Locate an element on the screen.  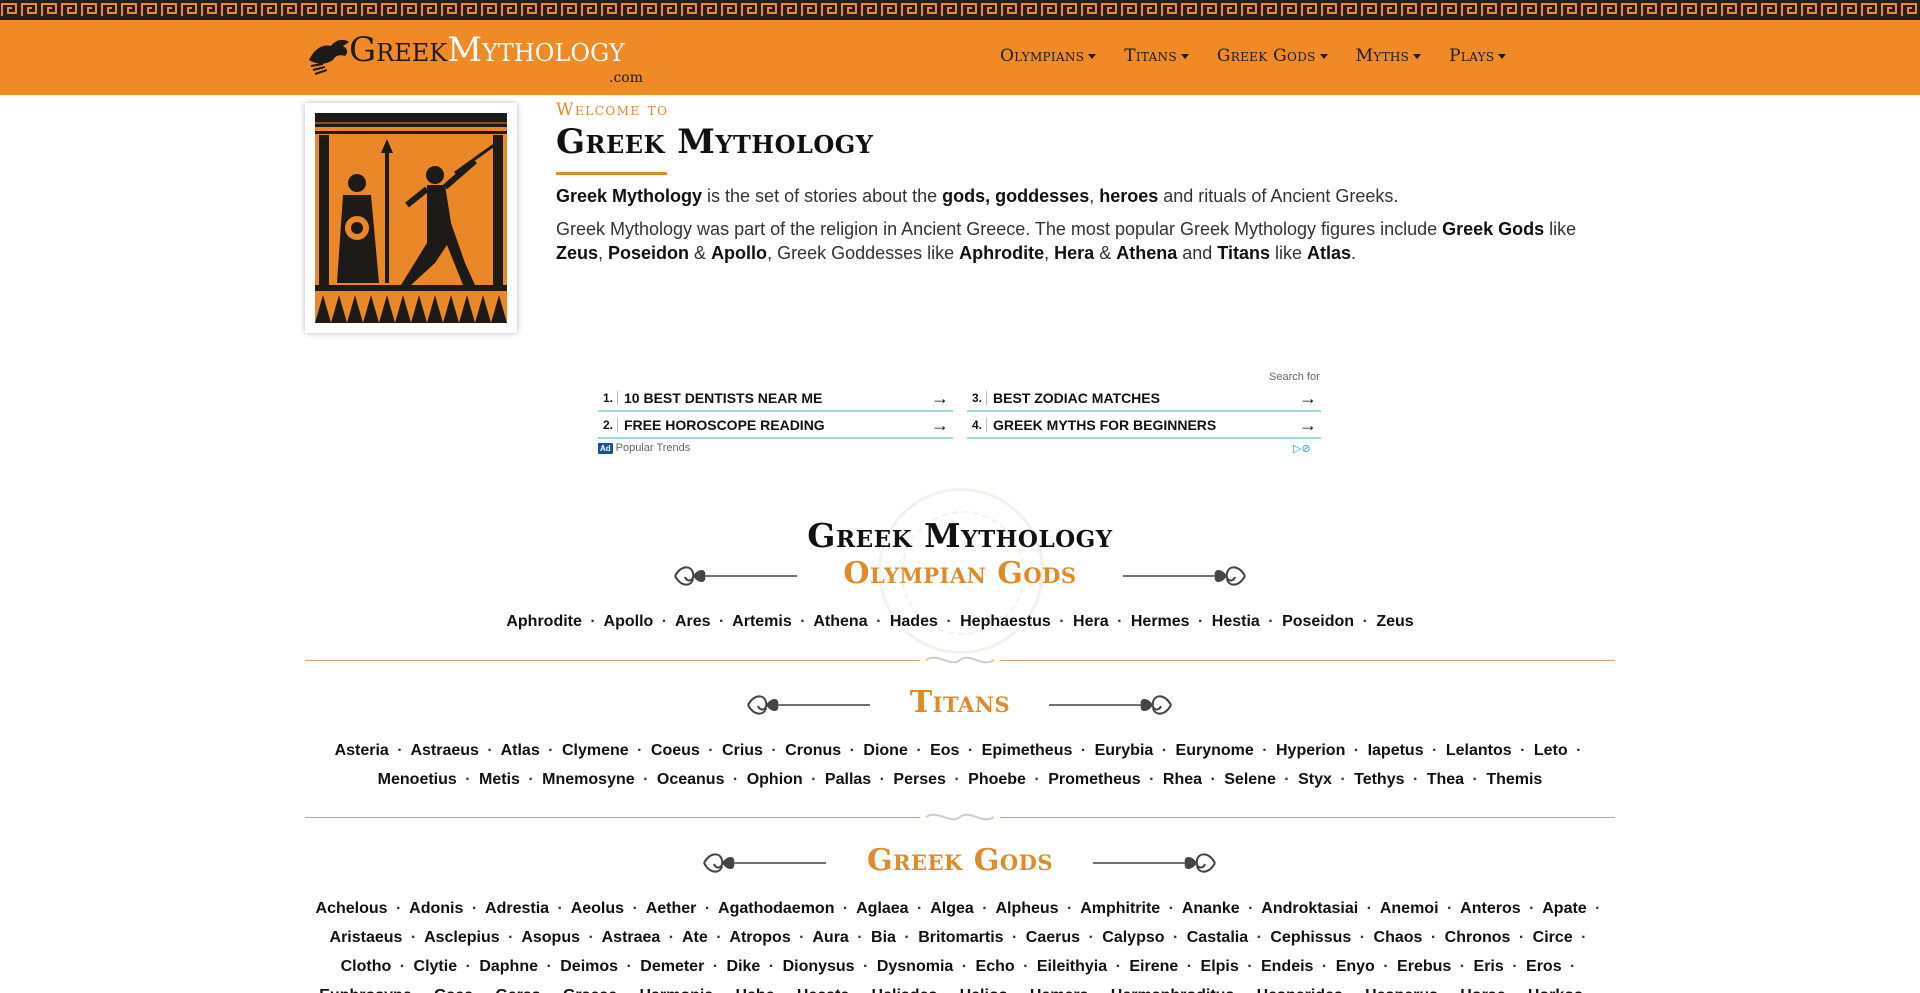
ad-link: 2. FREE HOROSCOPE READING → is located at coordinates (775, 426).